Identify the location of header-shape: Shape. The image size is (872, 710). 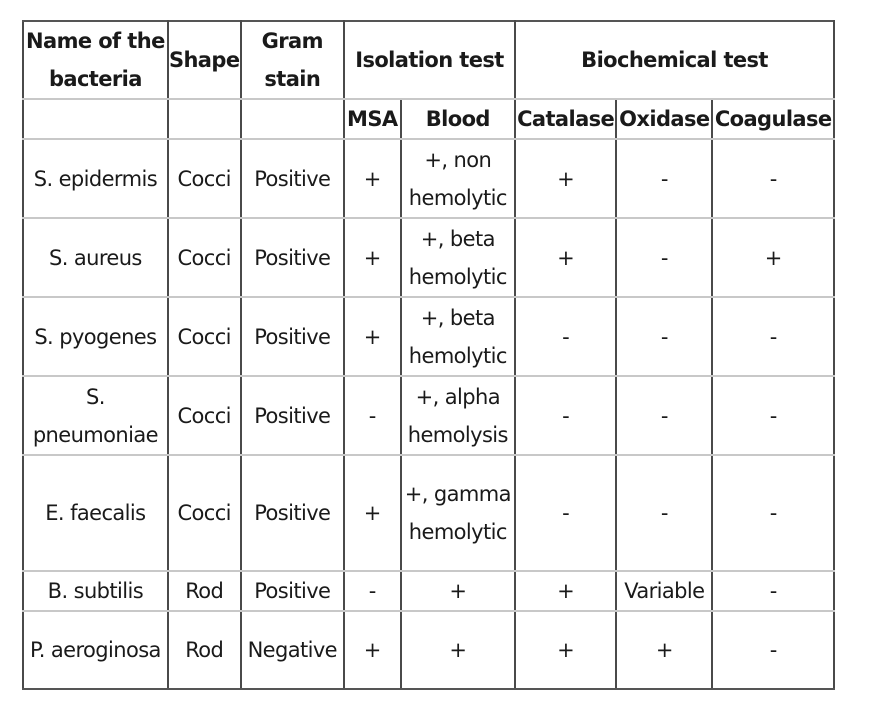
(204, 60).